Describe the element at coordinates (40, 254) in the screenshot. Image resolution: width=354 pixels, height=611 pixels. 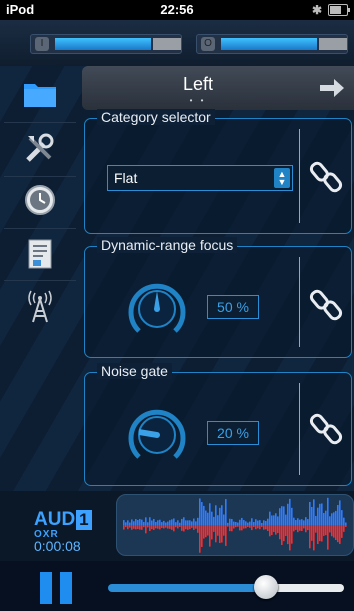
I see `sidebar-item-document` at that location.